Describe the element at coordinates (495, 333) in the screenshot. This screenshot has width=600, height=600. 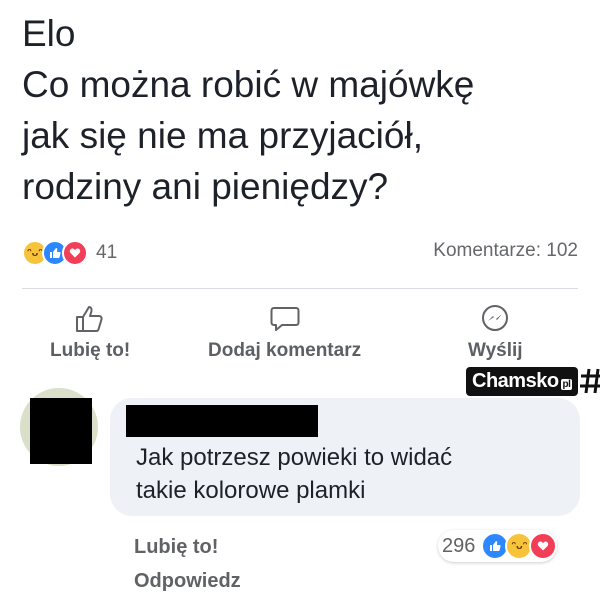
I see `share-button: Wyślij` at that location.